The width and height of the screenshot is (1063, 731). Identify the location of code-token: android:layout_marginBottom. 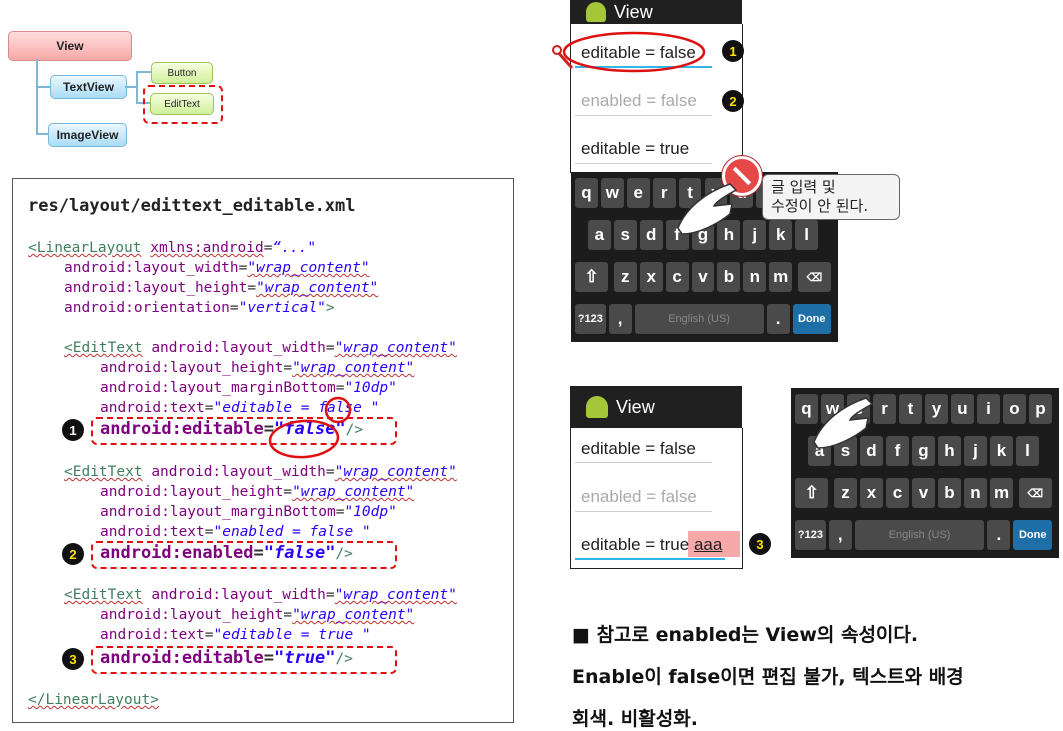
(218, 388).